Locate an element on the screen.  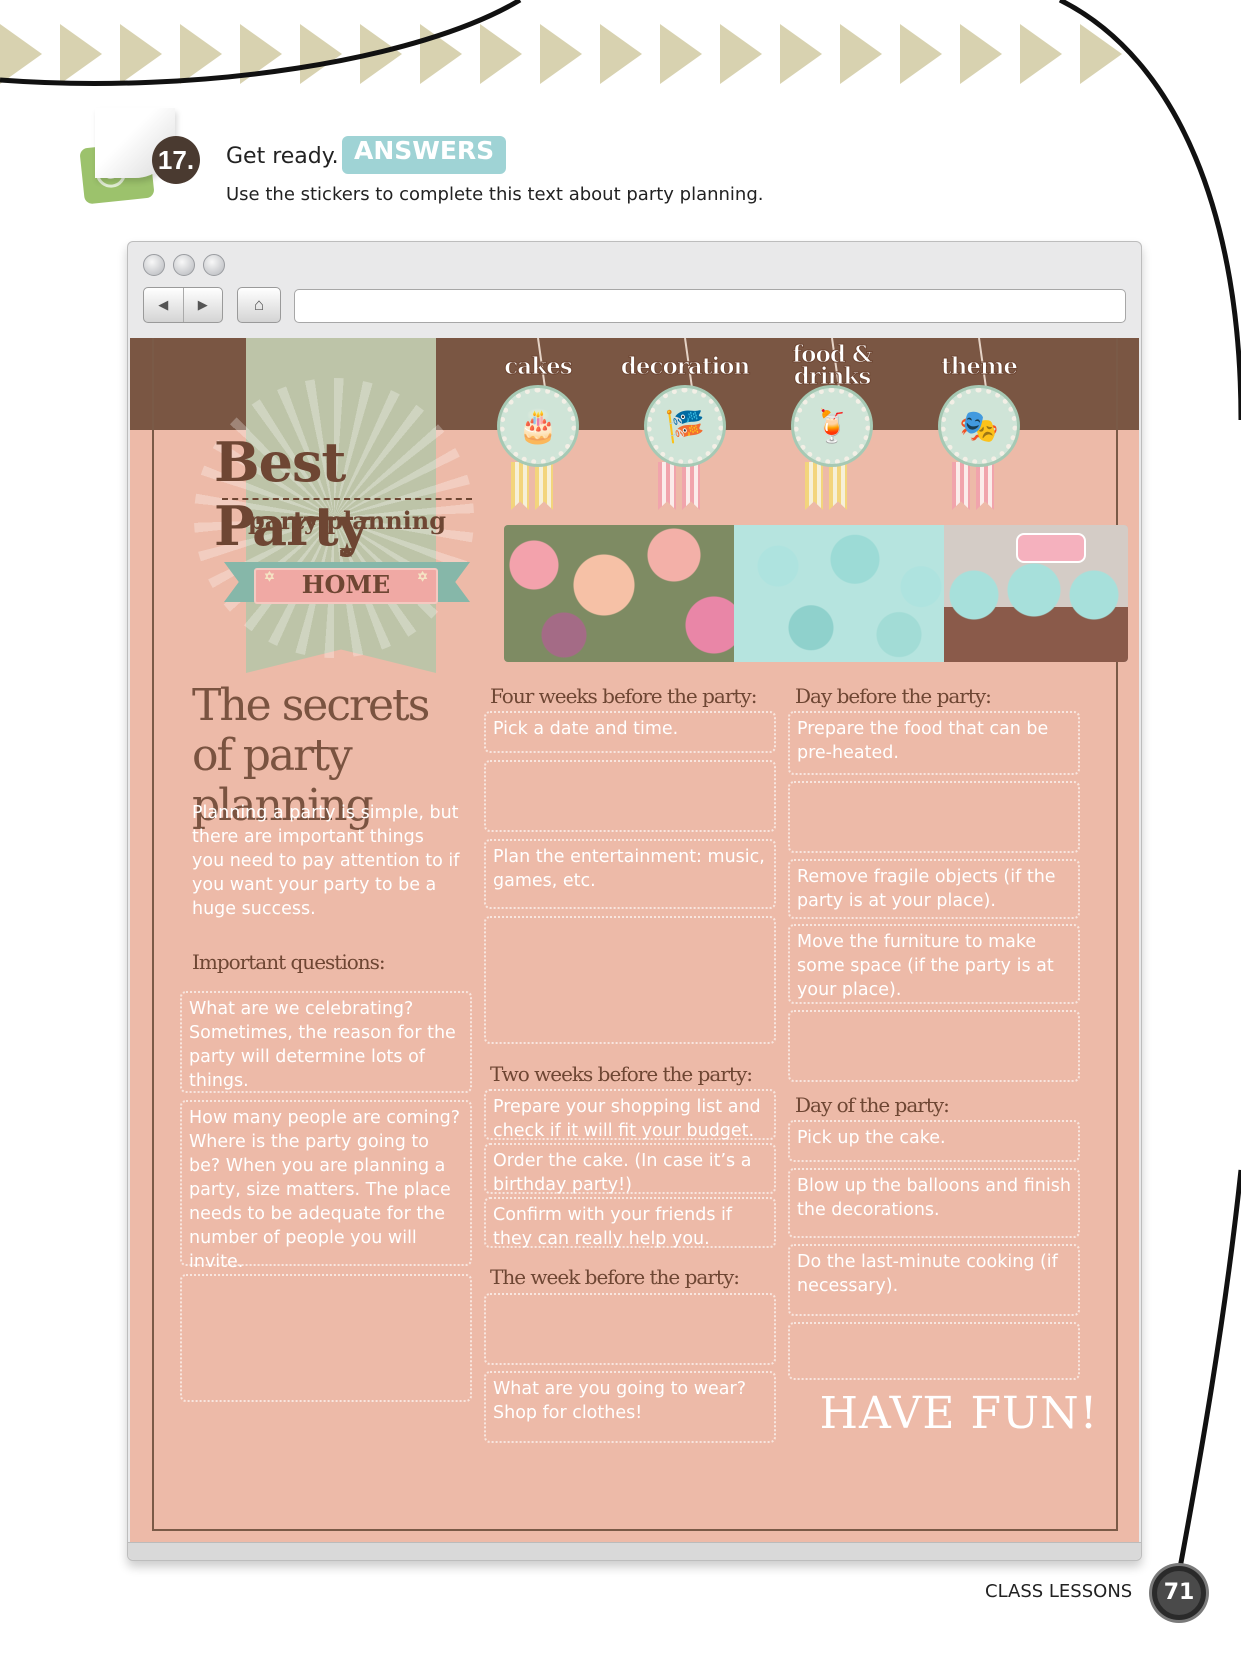
section-title-four-weeks: Four weeks before the party: is located at coordinates (623, 696).